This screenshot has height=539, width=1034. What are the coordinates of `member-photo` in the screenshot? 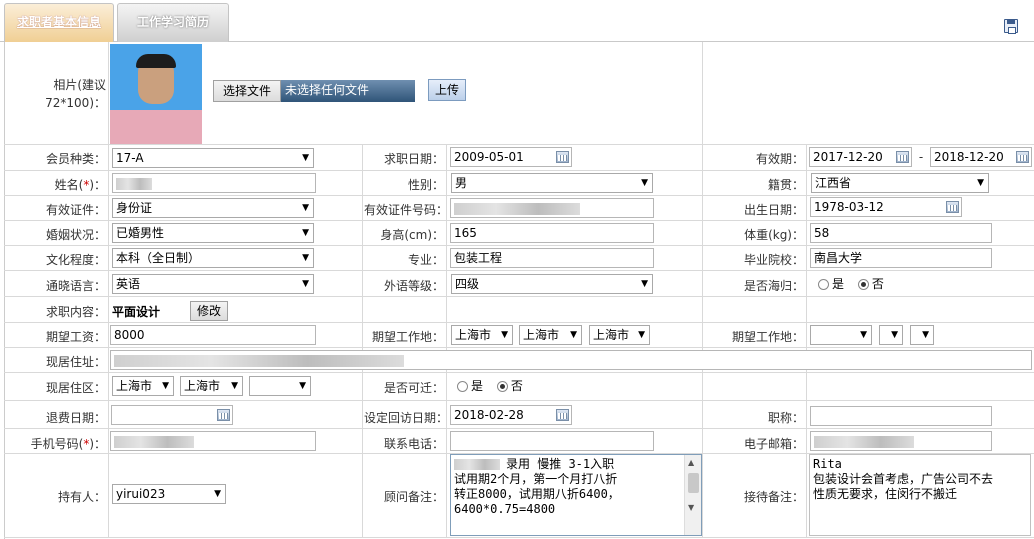 It's located at (156, 94).